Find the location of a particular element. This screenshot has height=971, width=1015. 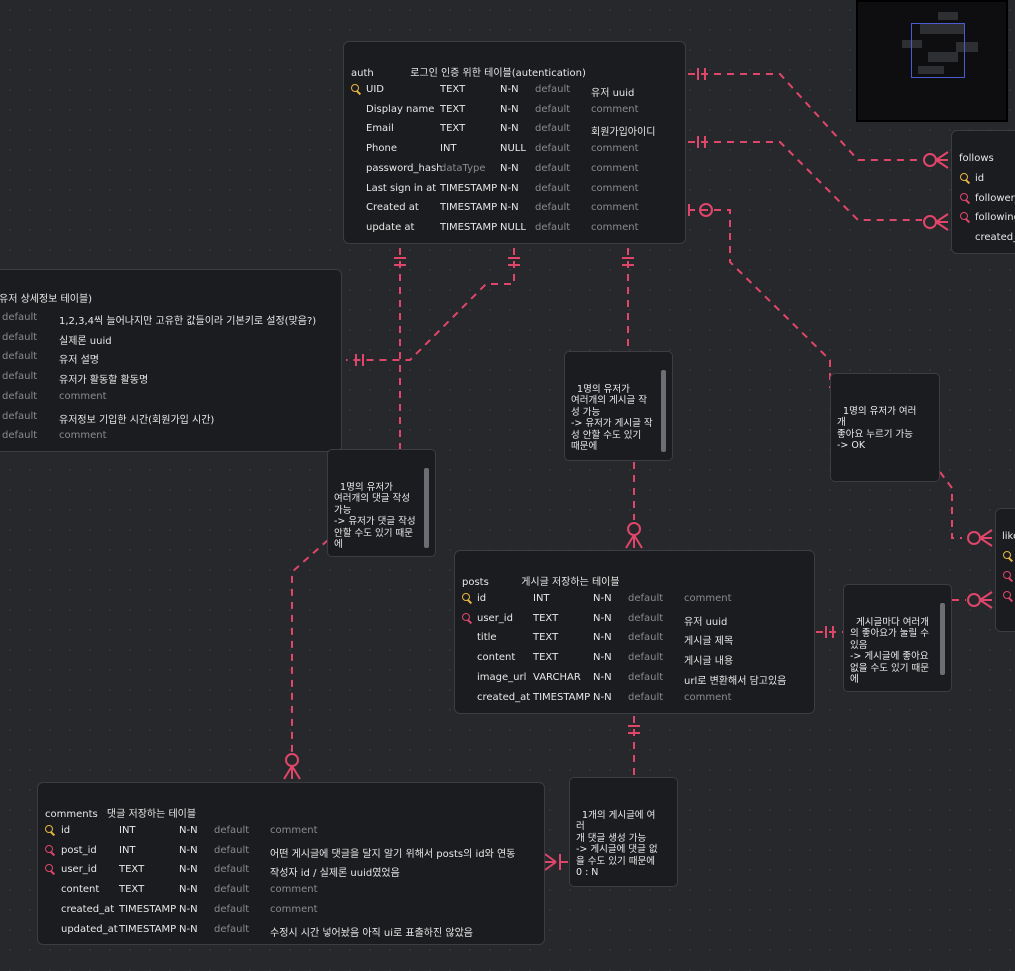

table-row: follower_ is located at coordinates (983, 202).